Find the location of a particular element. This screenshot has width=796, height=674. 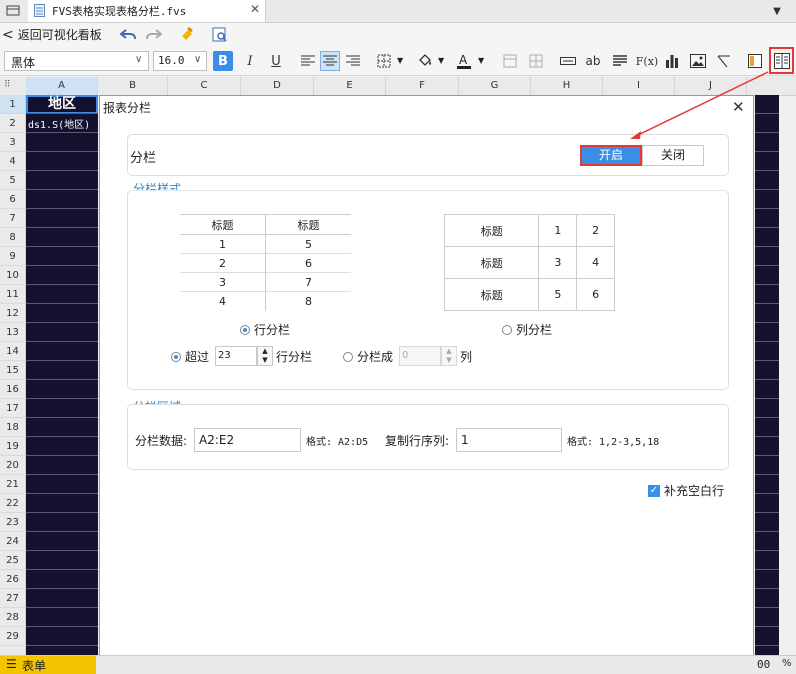

col-split-option: 列分栏 is located at coordinates (527, 329).